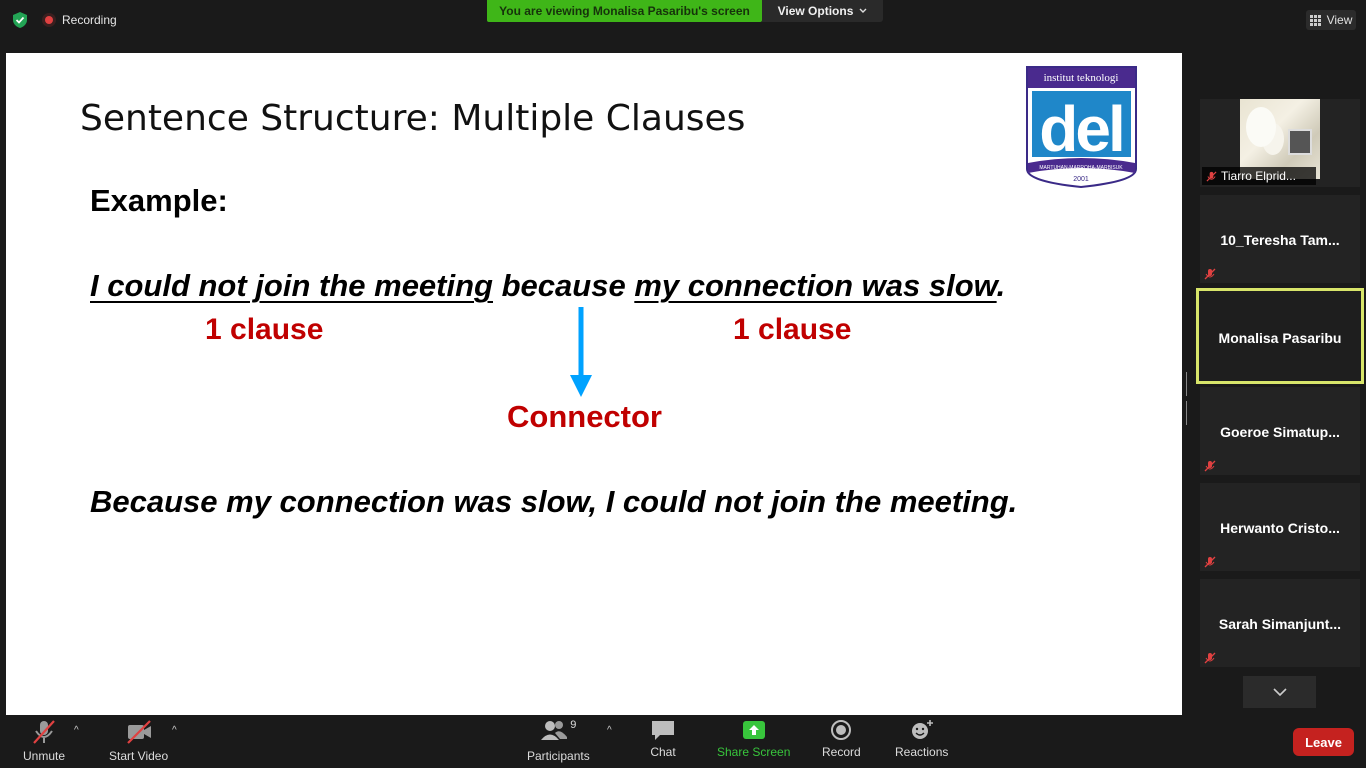 Image resolution: width=1366 pixels, height=768 pixels. Describe the element at coordinates (174, 730) in the screenshot. I see `video-options-caret: ^` at that location.